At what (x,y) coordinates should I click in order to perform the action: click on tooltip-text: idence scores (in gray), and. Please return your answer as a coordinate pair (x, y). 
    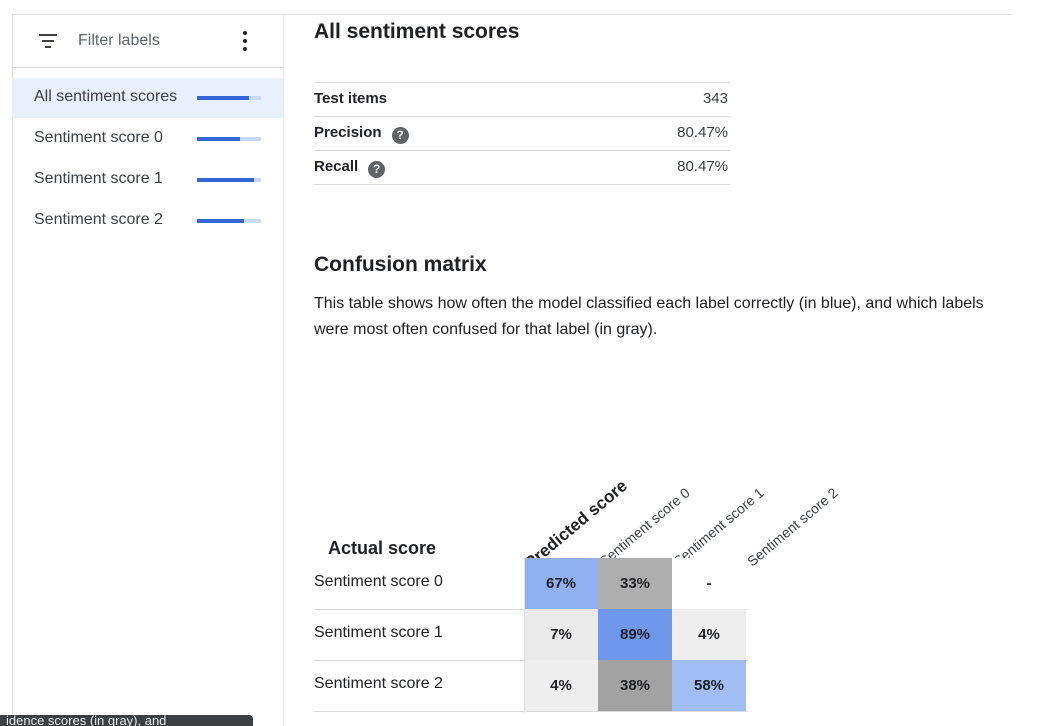
    Looking at the image, I should click on (86, 720).